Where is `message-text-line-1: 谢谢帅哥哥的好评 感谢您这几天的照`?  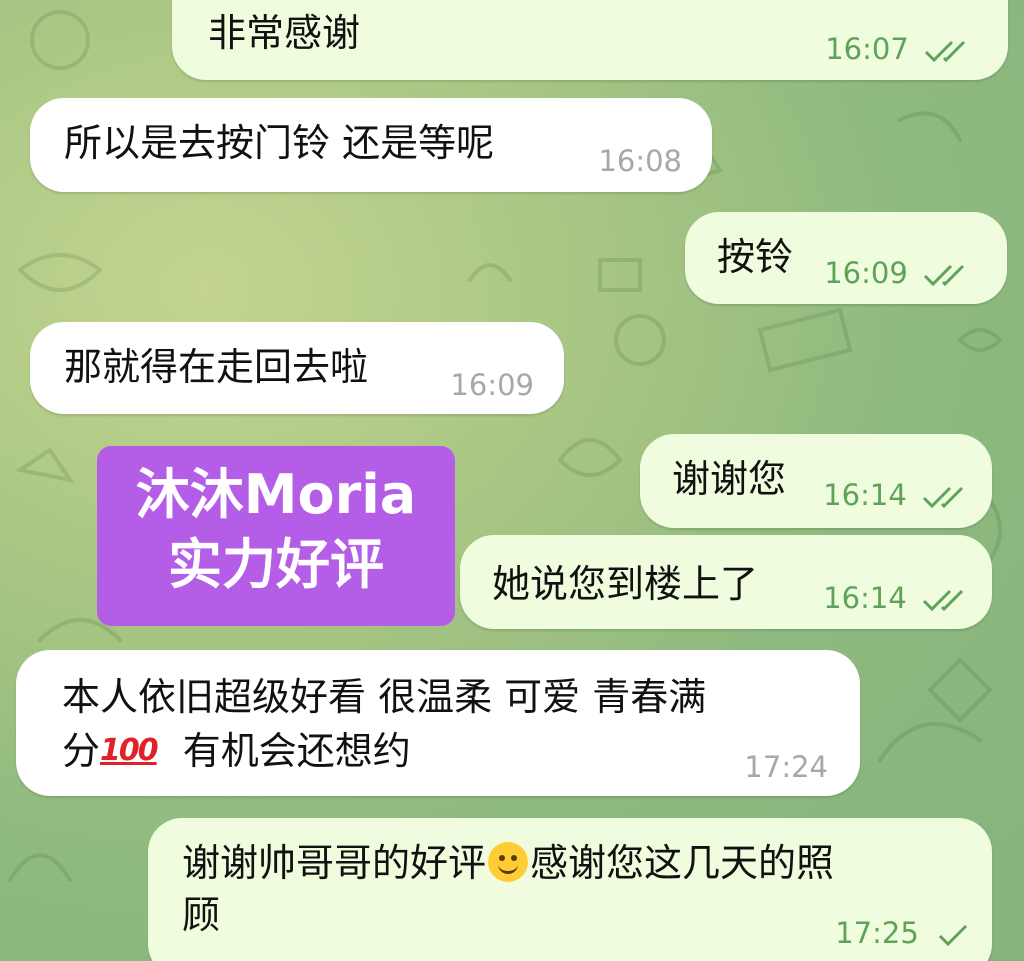 message-text-line-1: 谢谢帅哥哥的好评 感谢您这几天的照 is located at coordinates (508, 863).